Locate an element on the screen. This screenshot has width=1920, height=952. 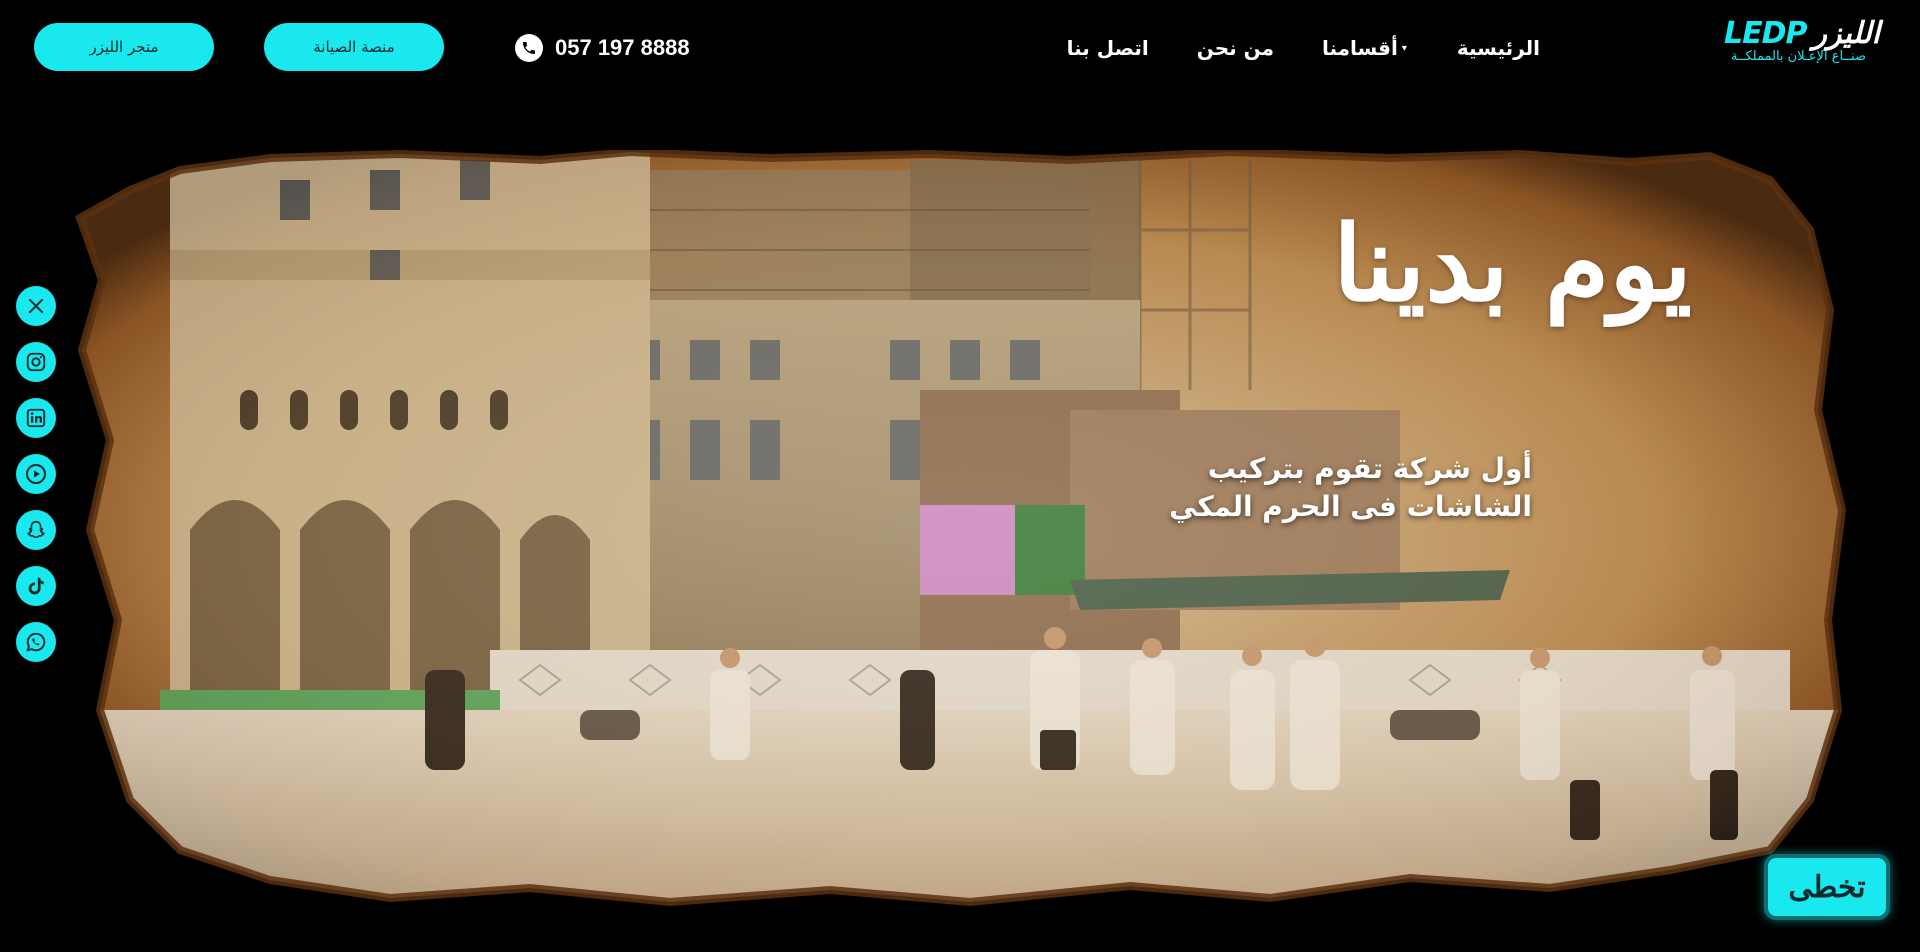
nav-about-label: من نحن is located at coordinates (1235, 48).